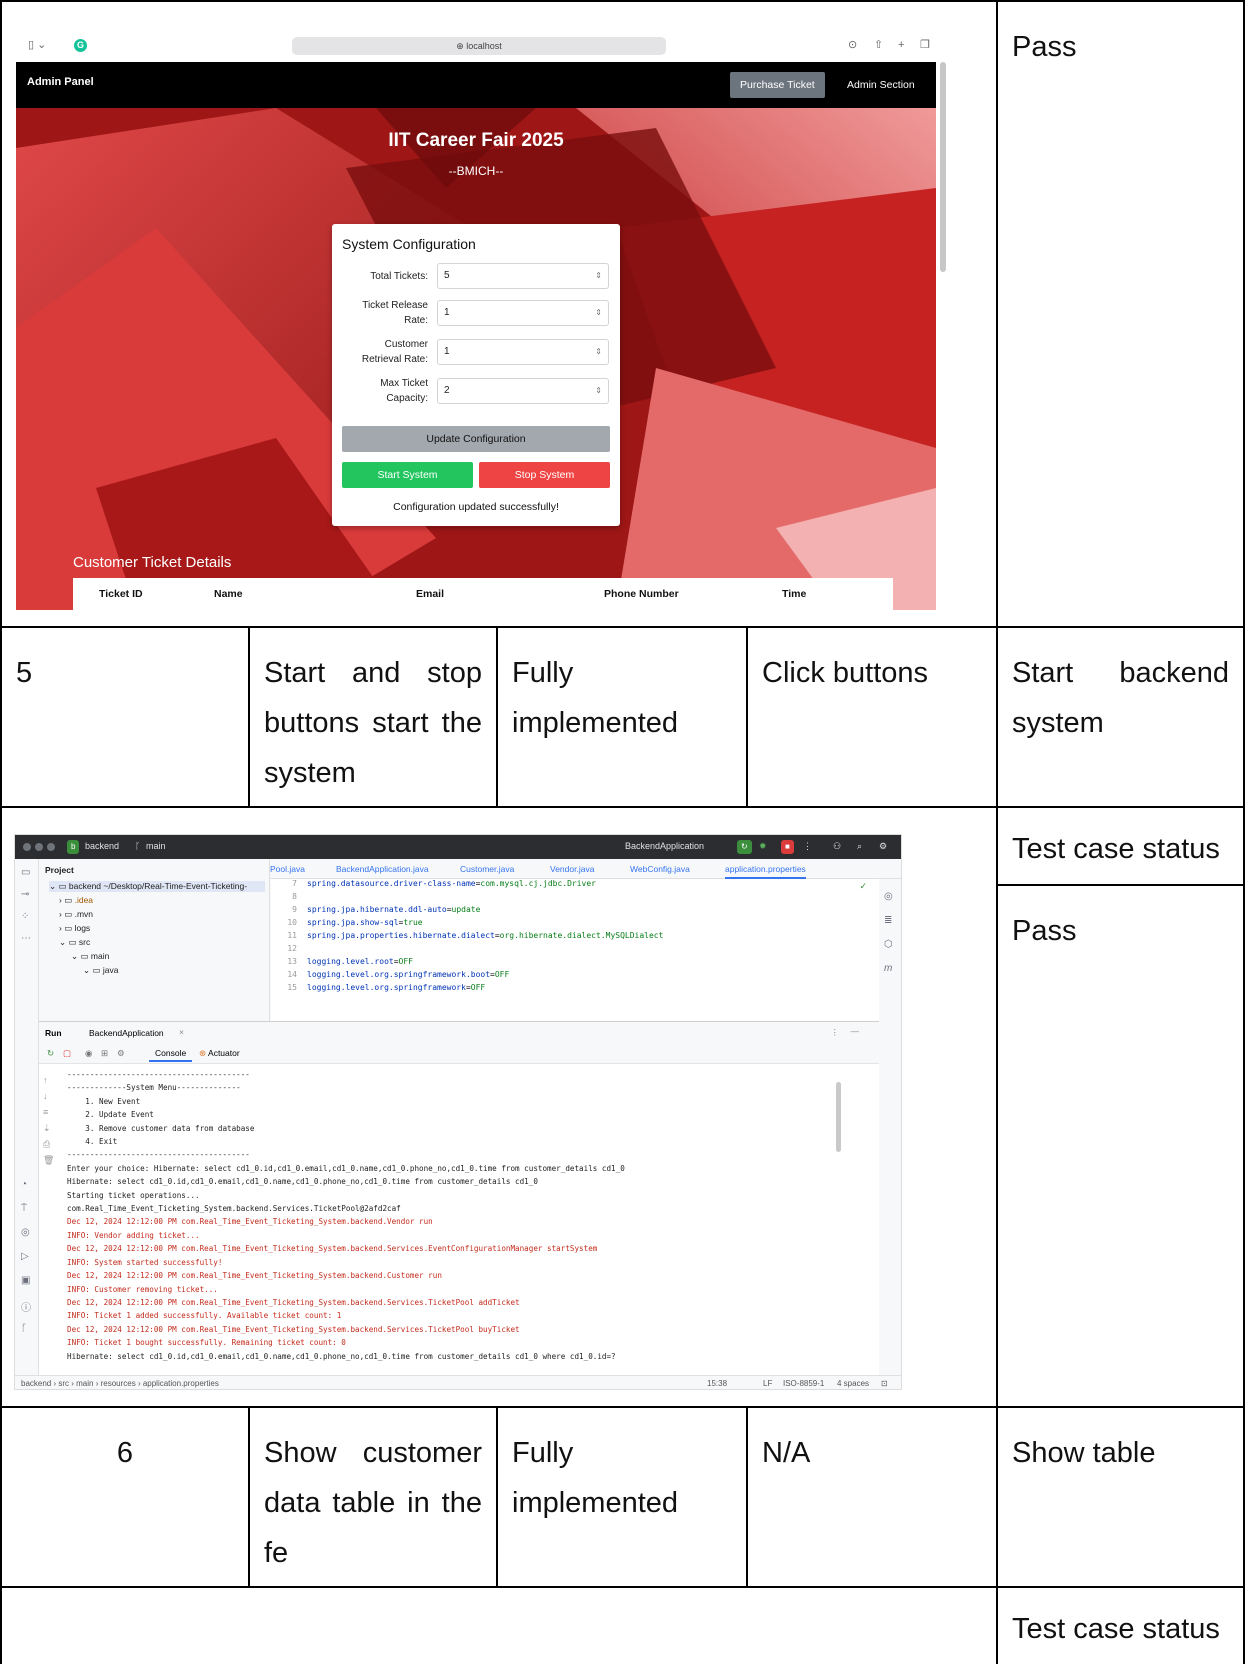 The width and height of the screenshot is (1245, 1664). Describe the element at coordinates (838, 1117) in the screenshot. I see `console-scrollbar` at that location.